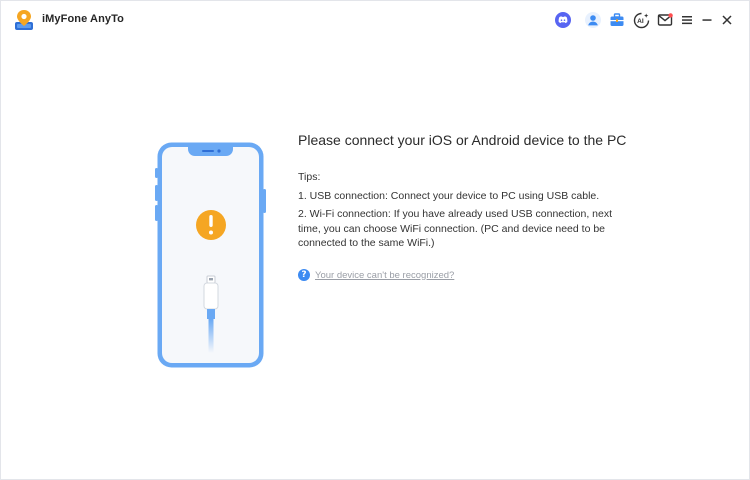  I want to click on menu-icon, so click(687, 20).